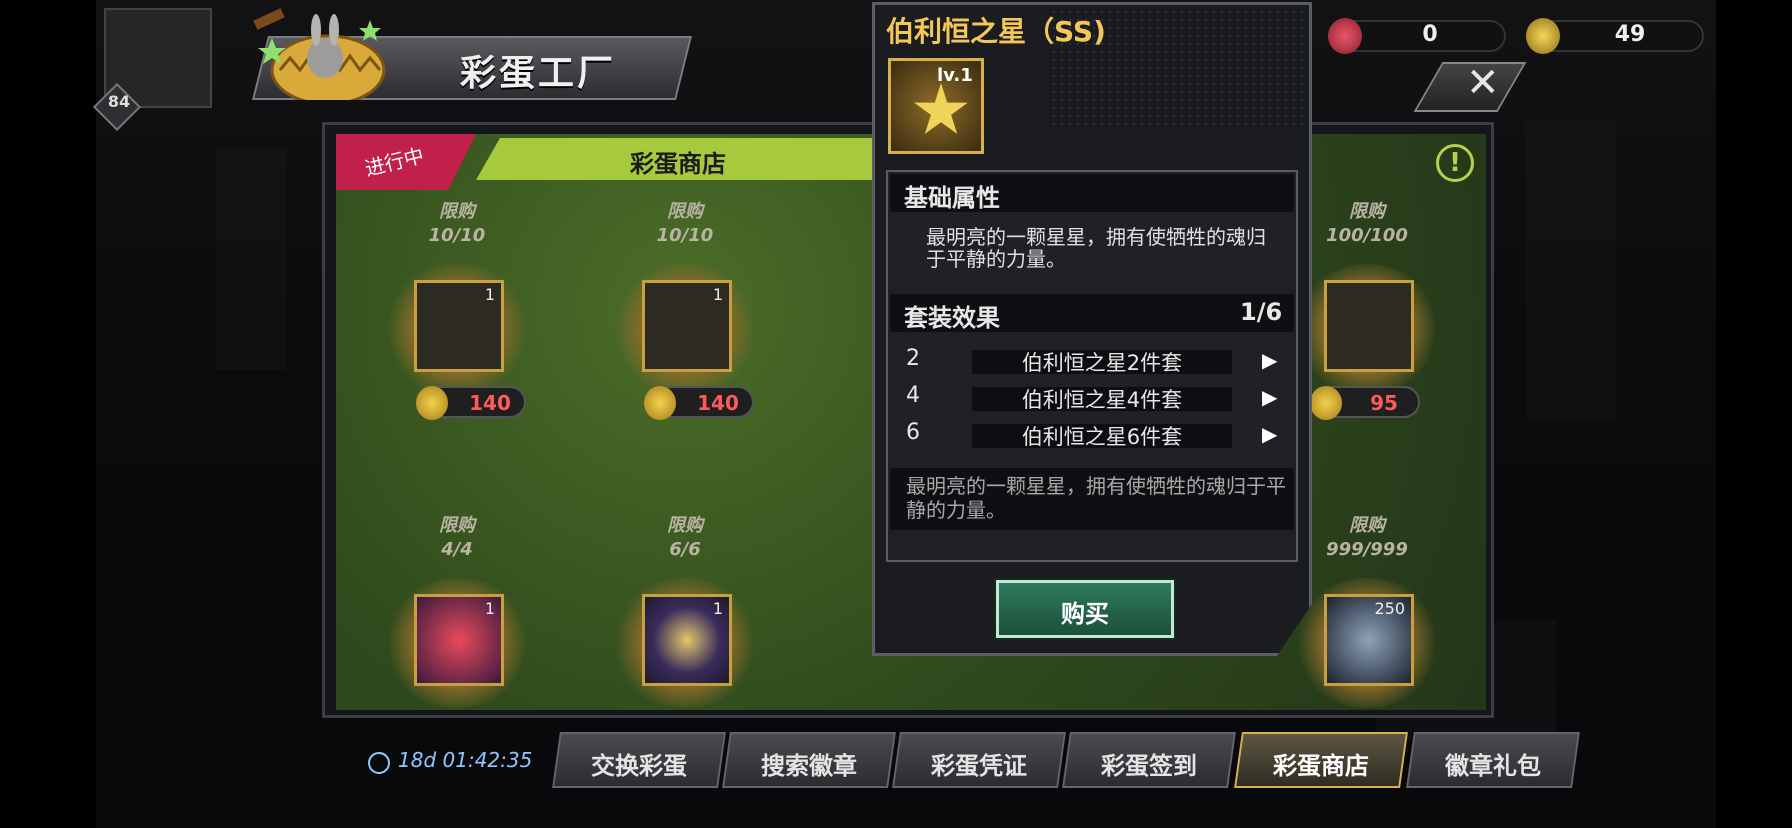 This screenshot has height=828, width=1792. Describe the element at coordinates (1493, 763) in the screenshot. I see `tab-label: 徽章礼包` at that location.